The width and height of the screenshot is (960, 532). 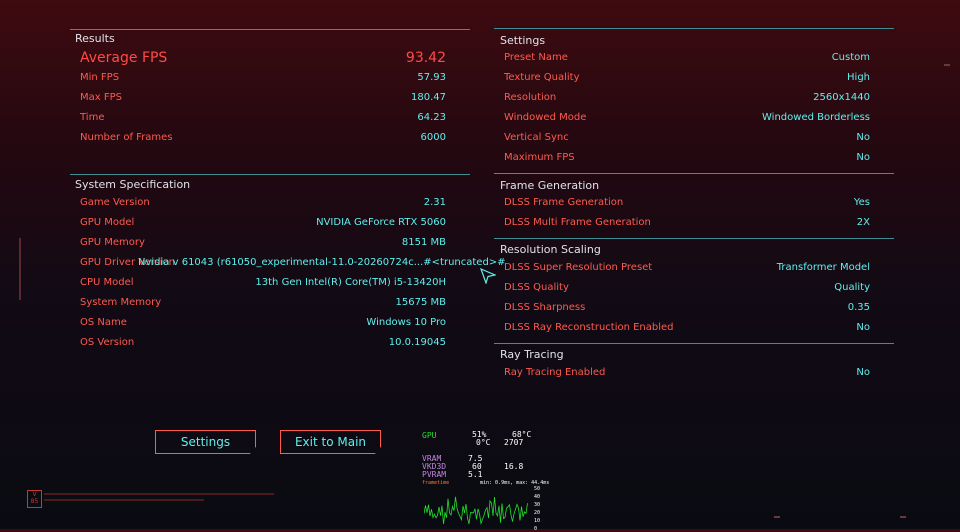 I want to click on resolution-scaling-title: Resolution Scaling, so click(x=550, y=249).